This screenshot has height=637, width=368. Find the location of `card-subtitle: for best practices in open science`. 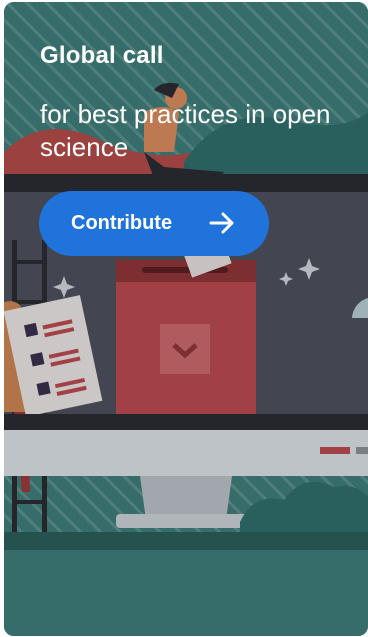

card-subtitle: for best practices in open science is located at coordinates (185, 130).